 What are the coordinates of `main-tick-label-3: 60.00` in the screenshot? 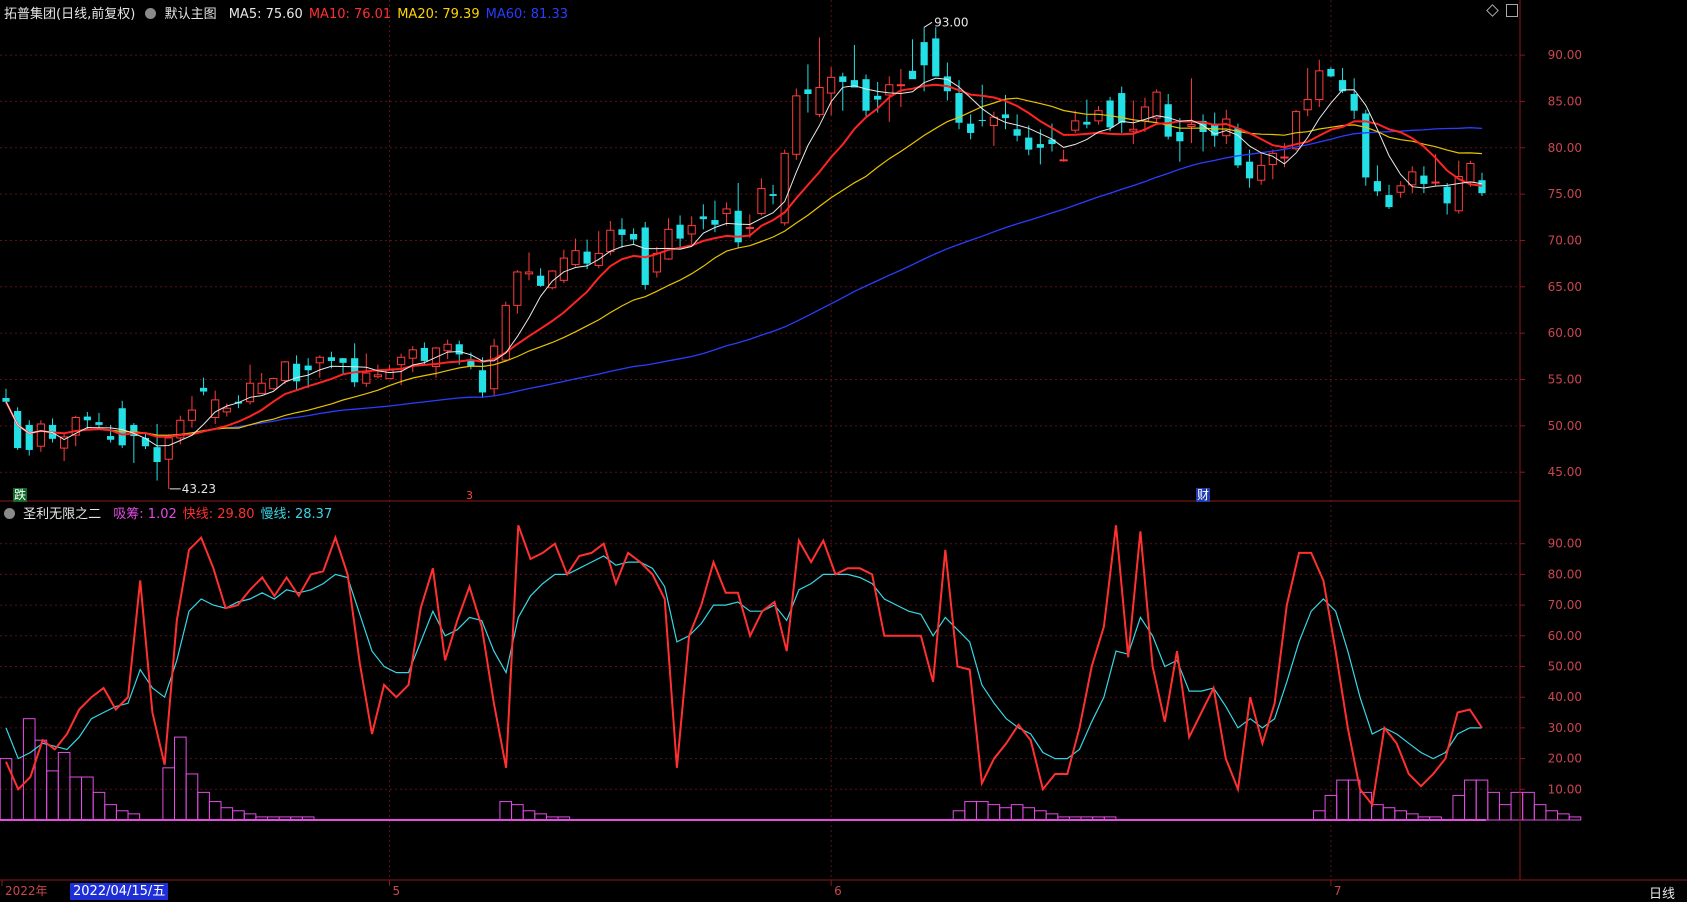 It's located at (1565, 333).